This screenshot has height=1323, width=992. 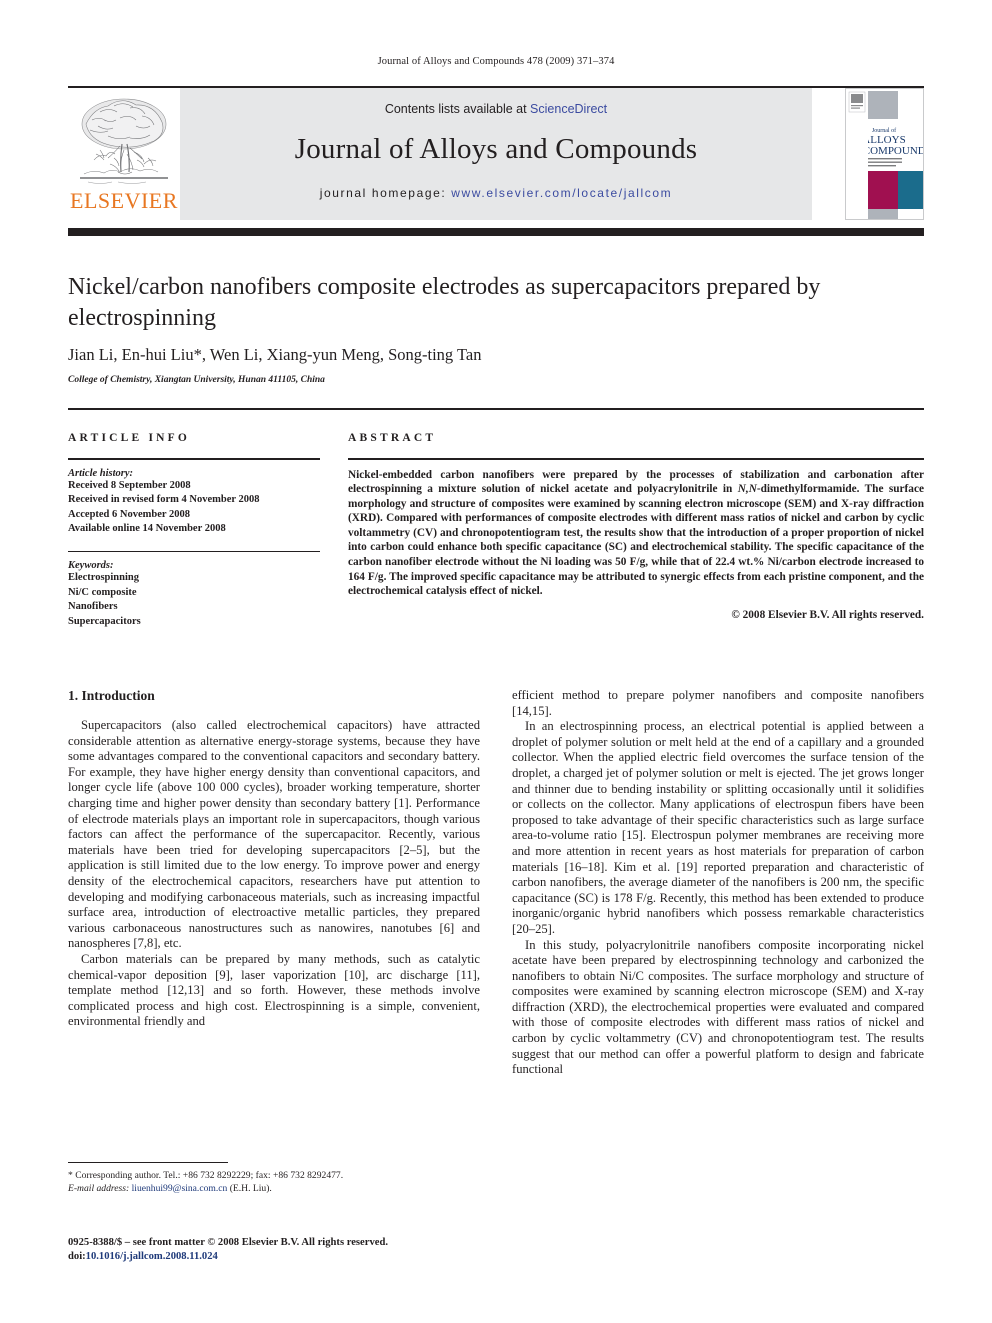 What do you see at coordinates (568, 109) in the screenshot?
I see `sciencedirect-link: ScienceDirect` at bounding box center [568, 109].